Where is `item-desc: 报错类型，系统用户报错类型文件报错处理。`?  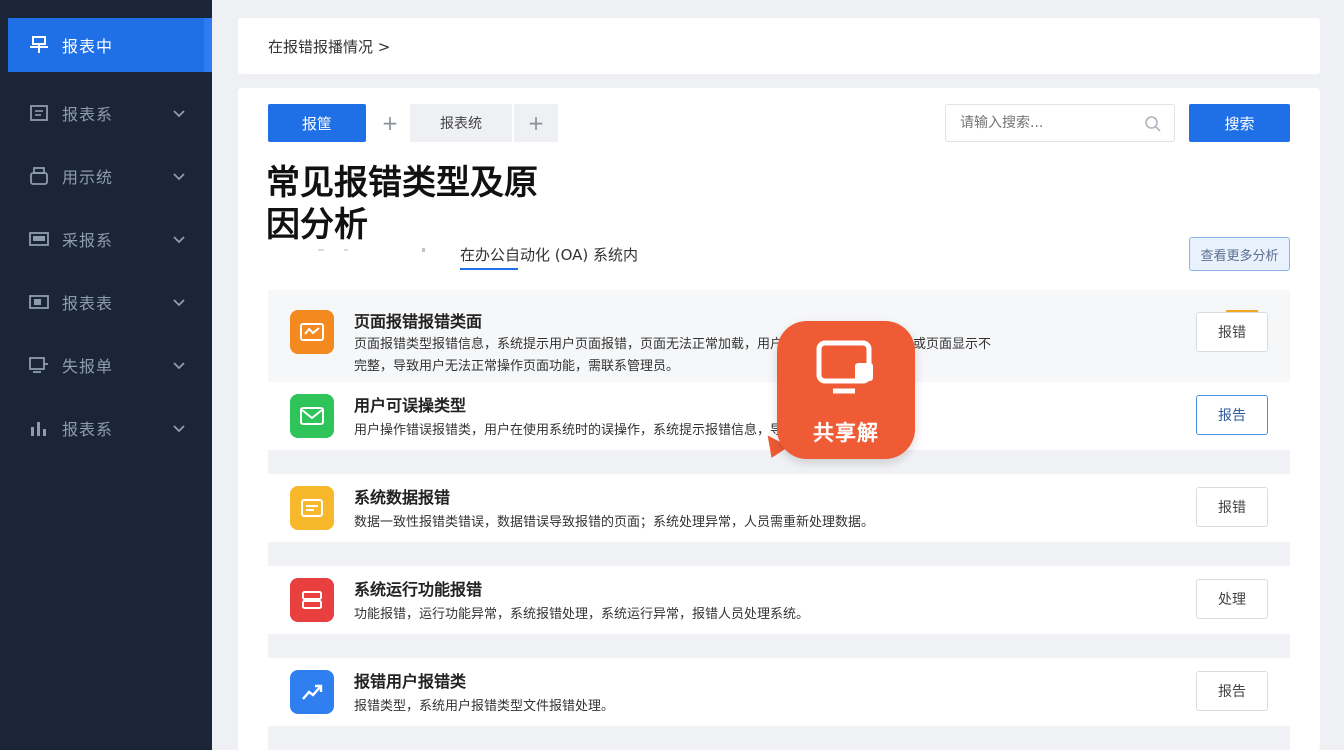 item-desc: 报错类型，系统用户报错类型文件报错处理。 is located at coordinates (484, 706).